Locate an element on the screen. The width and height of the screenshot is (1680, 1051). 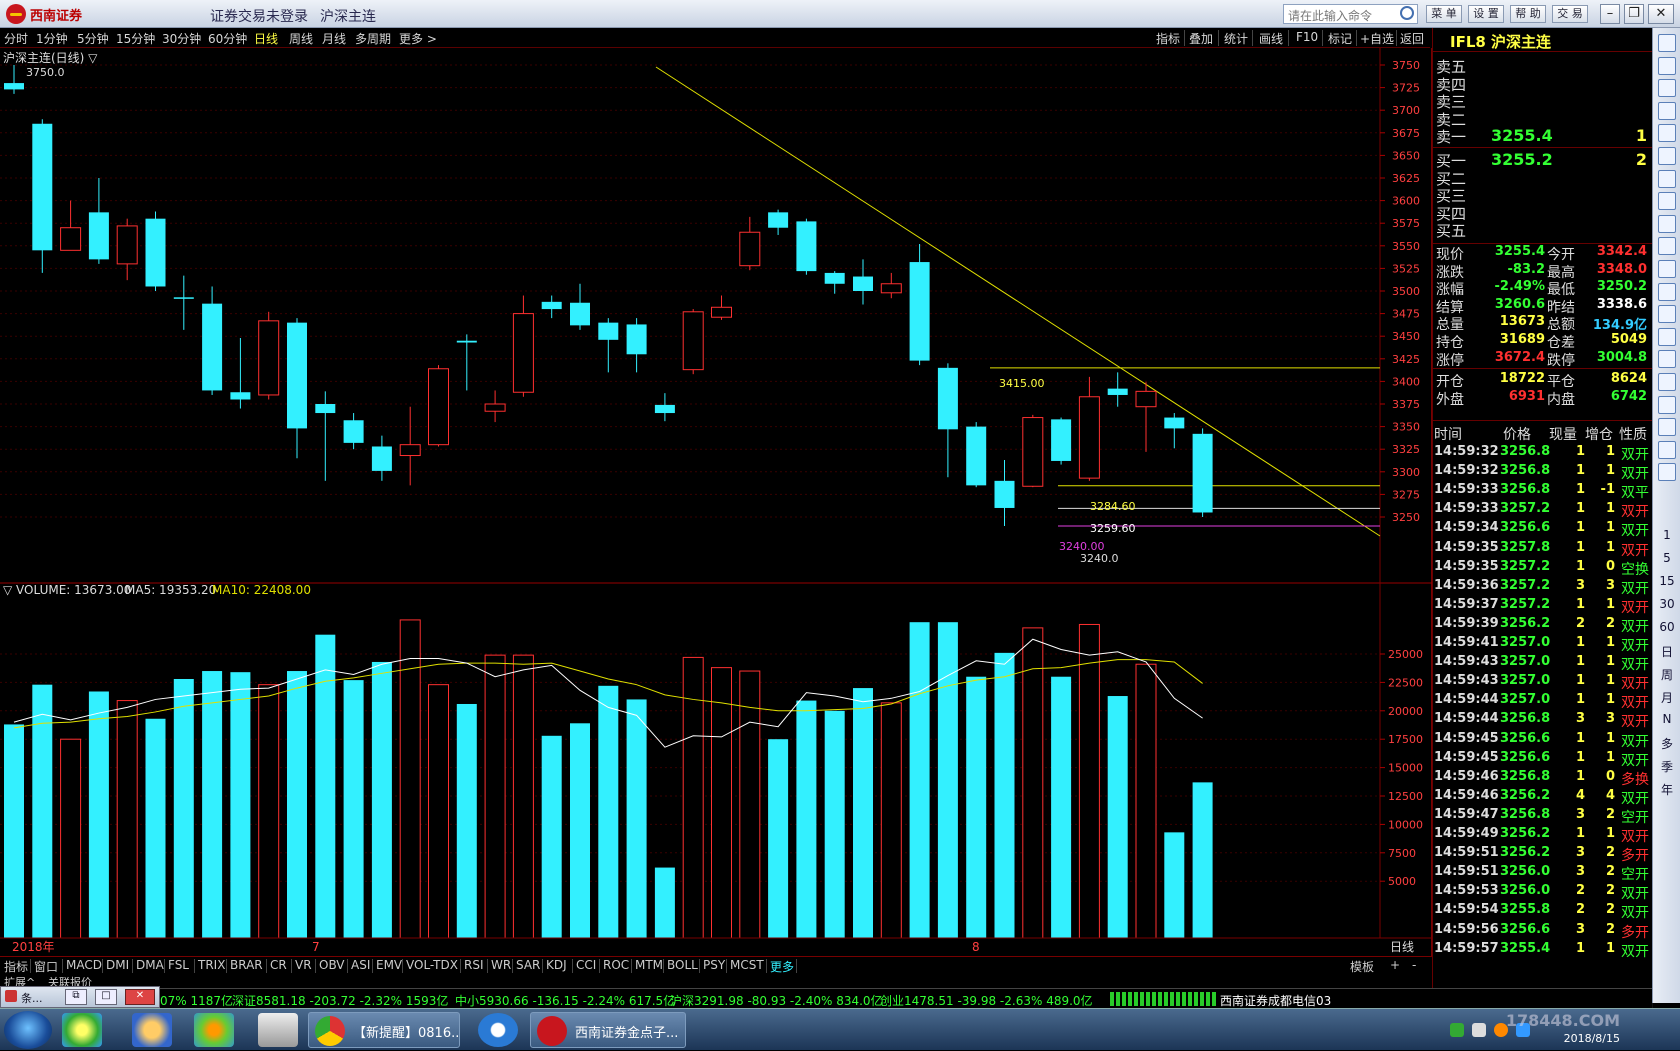
image-icon is located at coordinates (1667, 472).